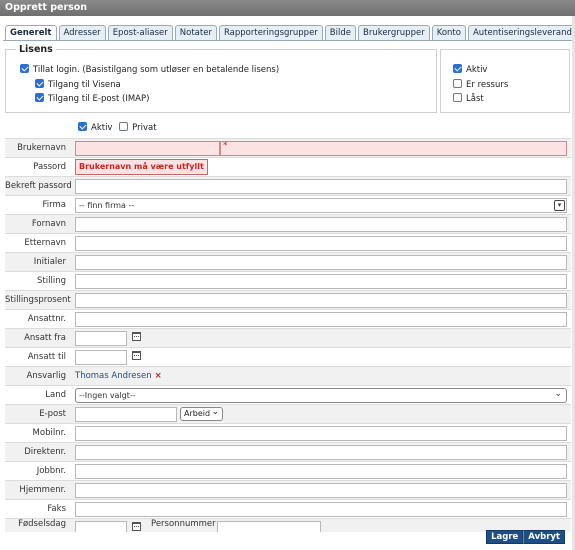  Describe the element at coordinates (544, 537) in the screenshot. I see `cancel-button: Avbryt` at that location.